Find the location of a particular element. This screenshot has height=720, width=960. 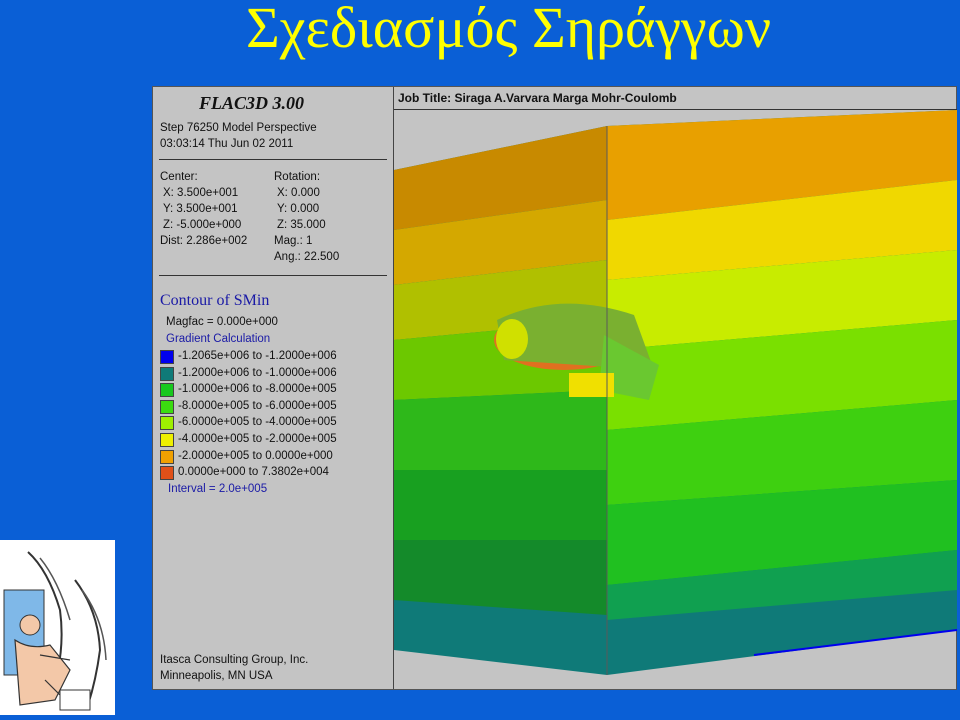

gradient-label: Gradient Calculation is located at coordinates (218, 339).